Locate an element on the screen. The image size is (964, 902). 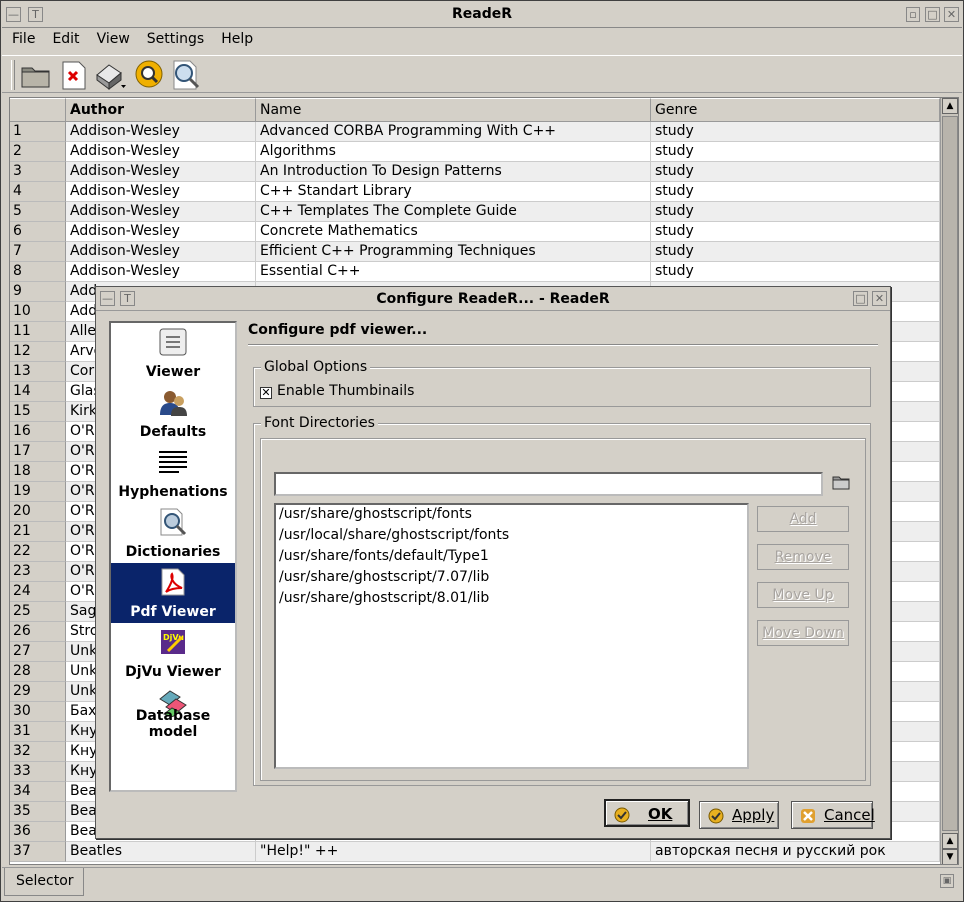
djvu-icon: DjVu is located at coordinates (173, 642).